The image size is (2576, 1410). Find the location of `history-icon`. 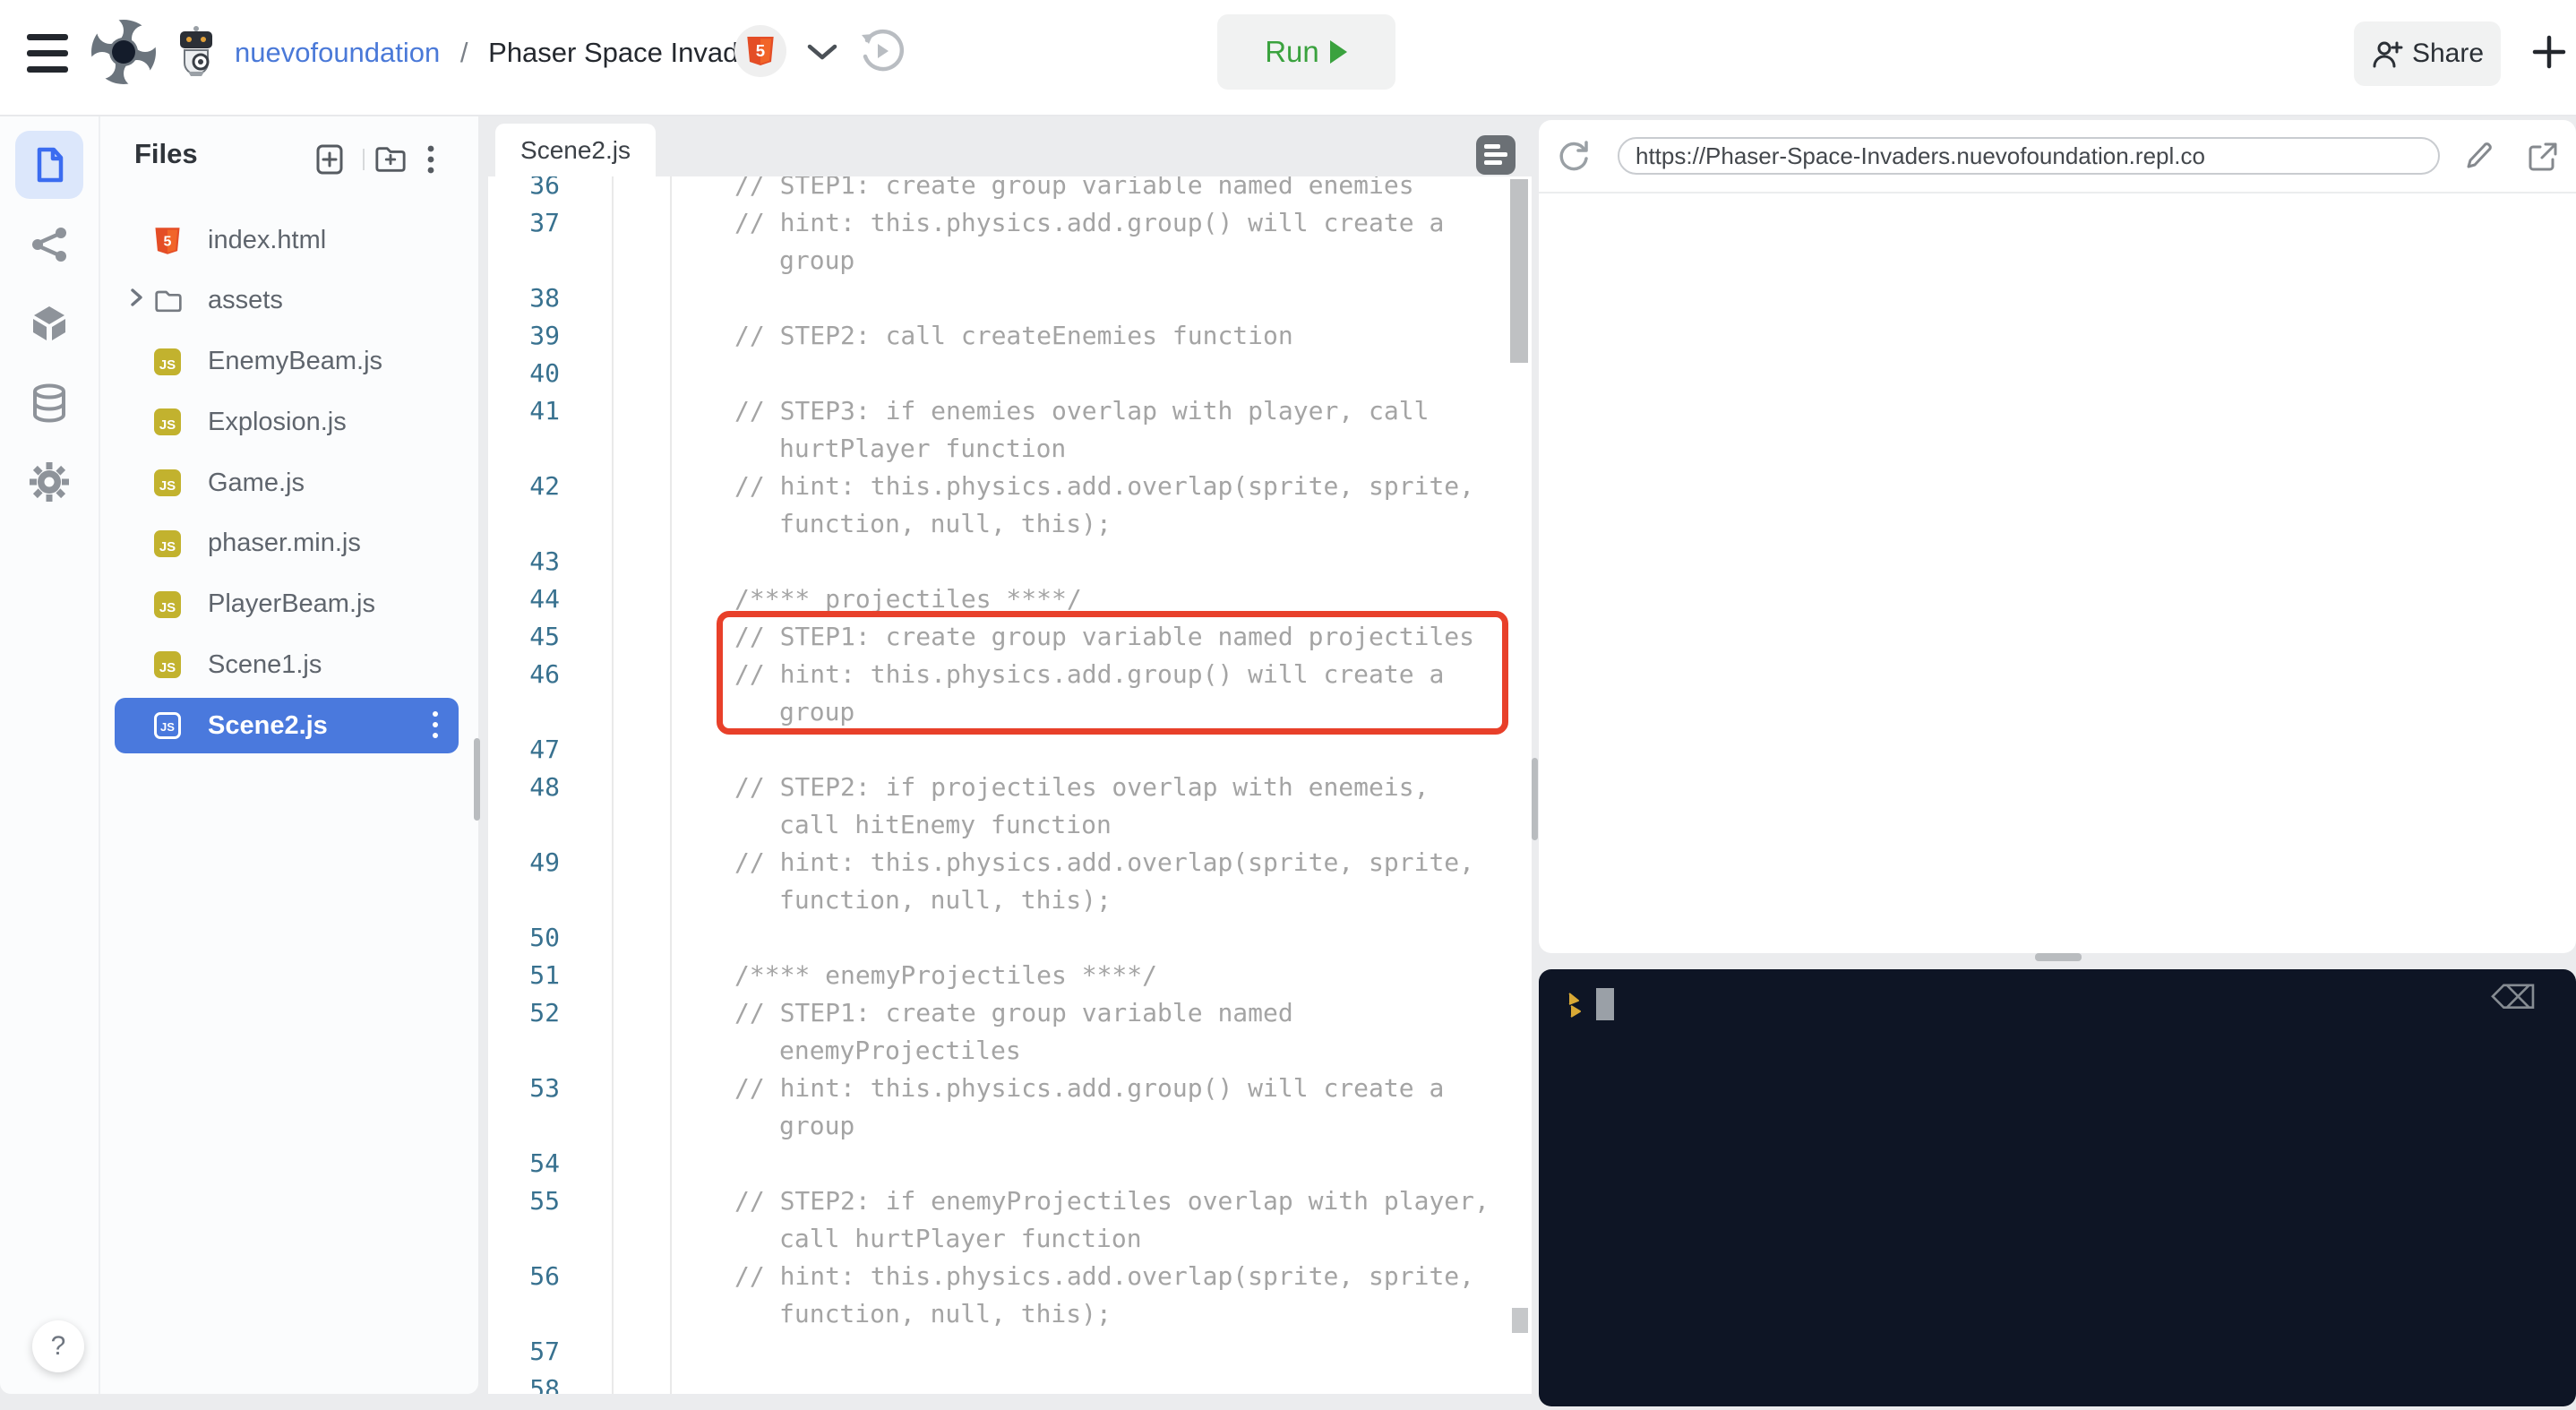

history-icon is located at coordinates (881, 51).